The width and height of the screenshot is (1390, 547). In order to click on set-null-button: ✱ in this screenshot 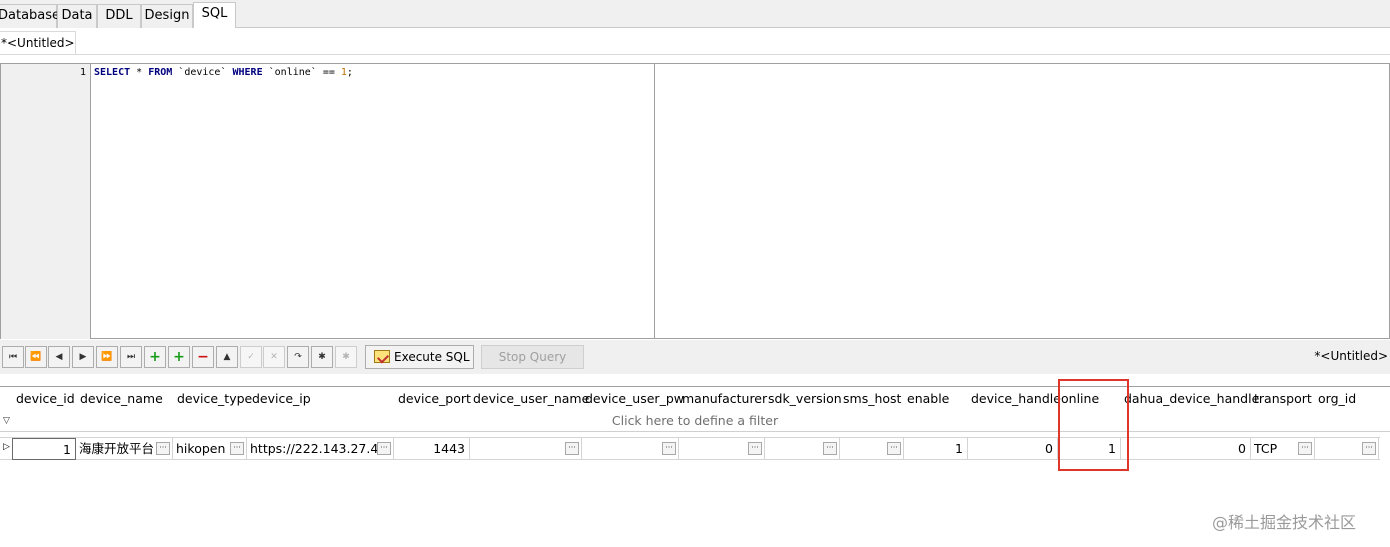, I will do `click(322, 357)`.